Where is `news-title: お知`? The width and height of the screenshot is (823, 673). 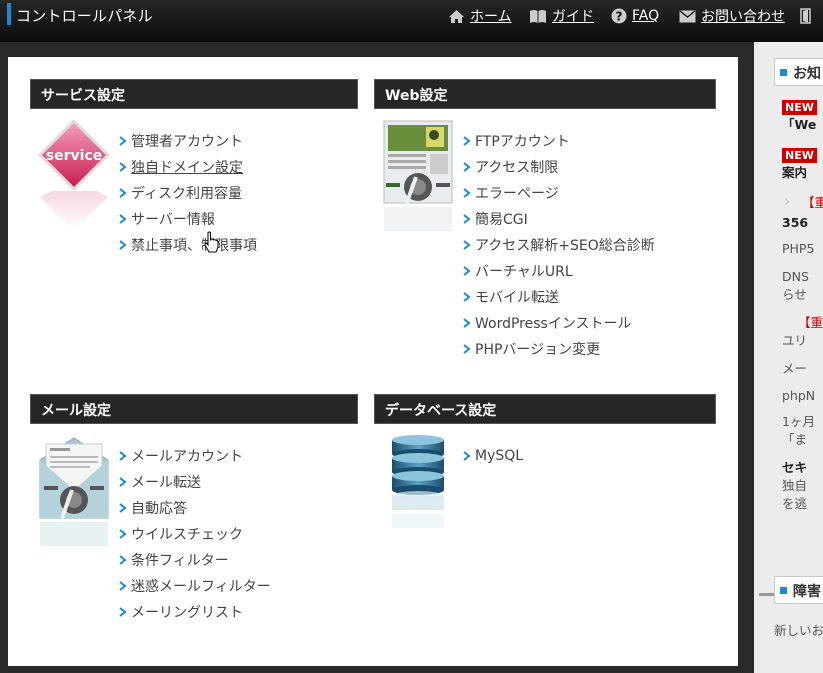 news-title: お知 is located at coordinates (807, 74).